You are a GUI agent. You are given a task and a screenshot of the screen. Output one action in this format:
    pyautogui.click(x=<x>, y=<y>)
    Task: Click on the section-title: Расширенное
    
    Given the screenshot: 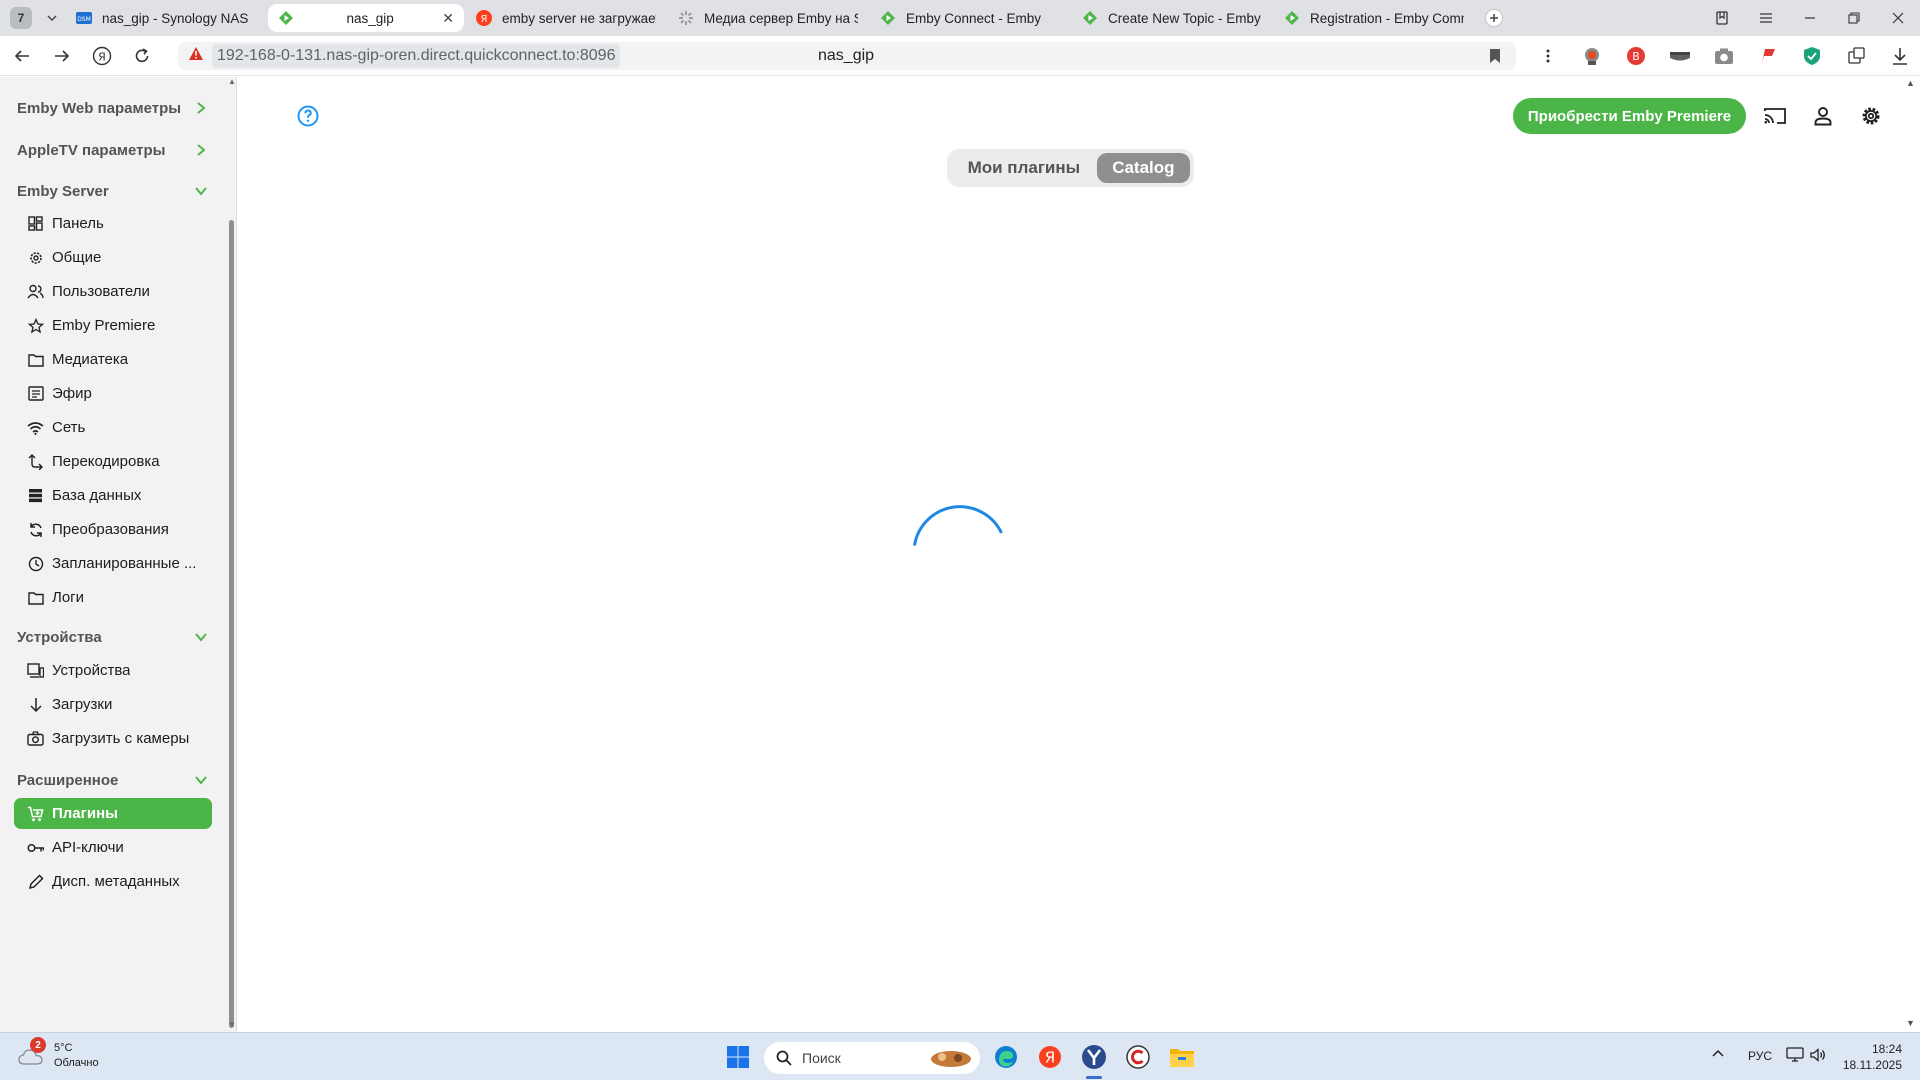 What is the action you would take?
    pyautogui.click(x=68, y=780)
    